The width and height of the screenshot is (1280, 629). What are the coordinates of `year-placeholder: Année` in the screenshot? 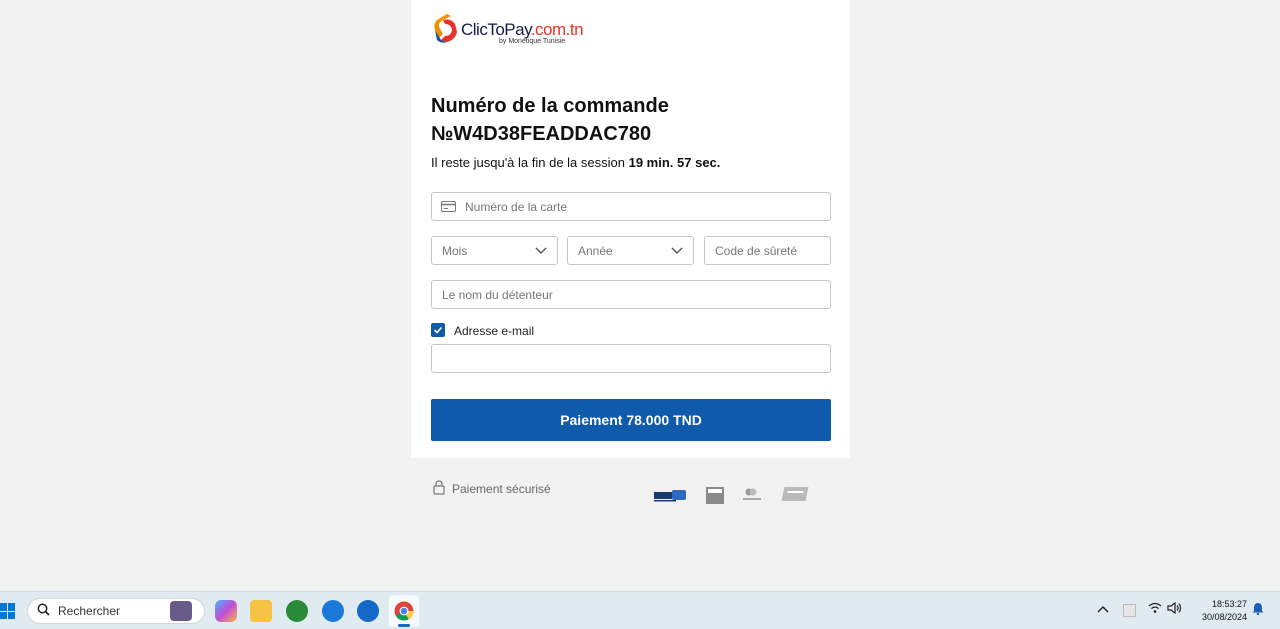 It's located at (595, 250).